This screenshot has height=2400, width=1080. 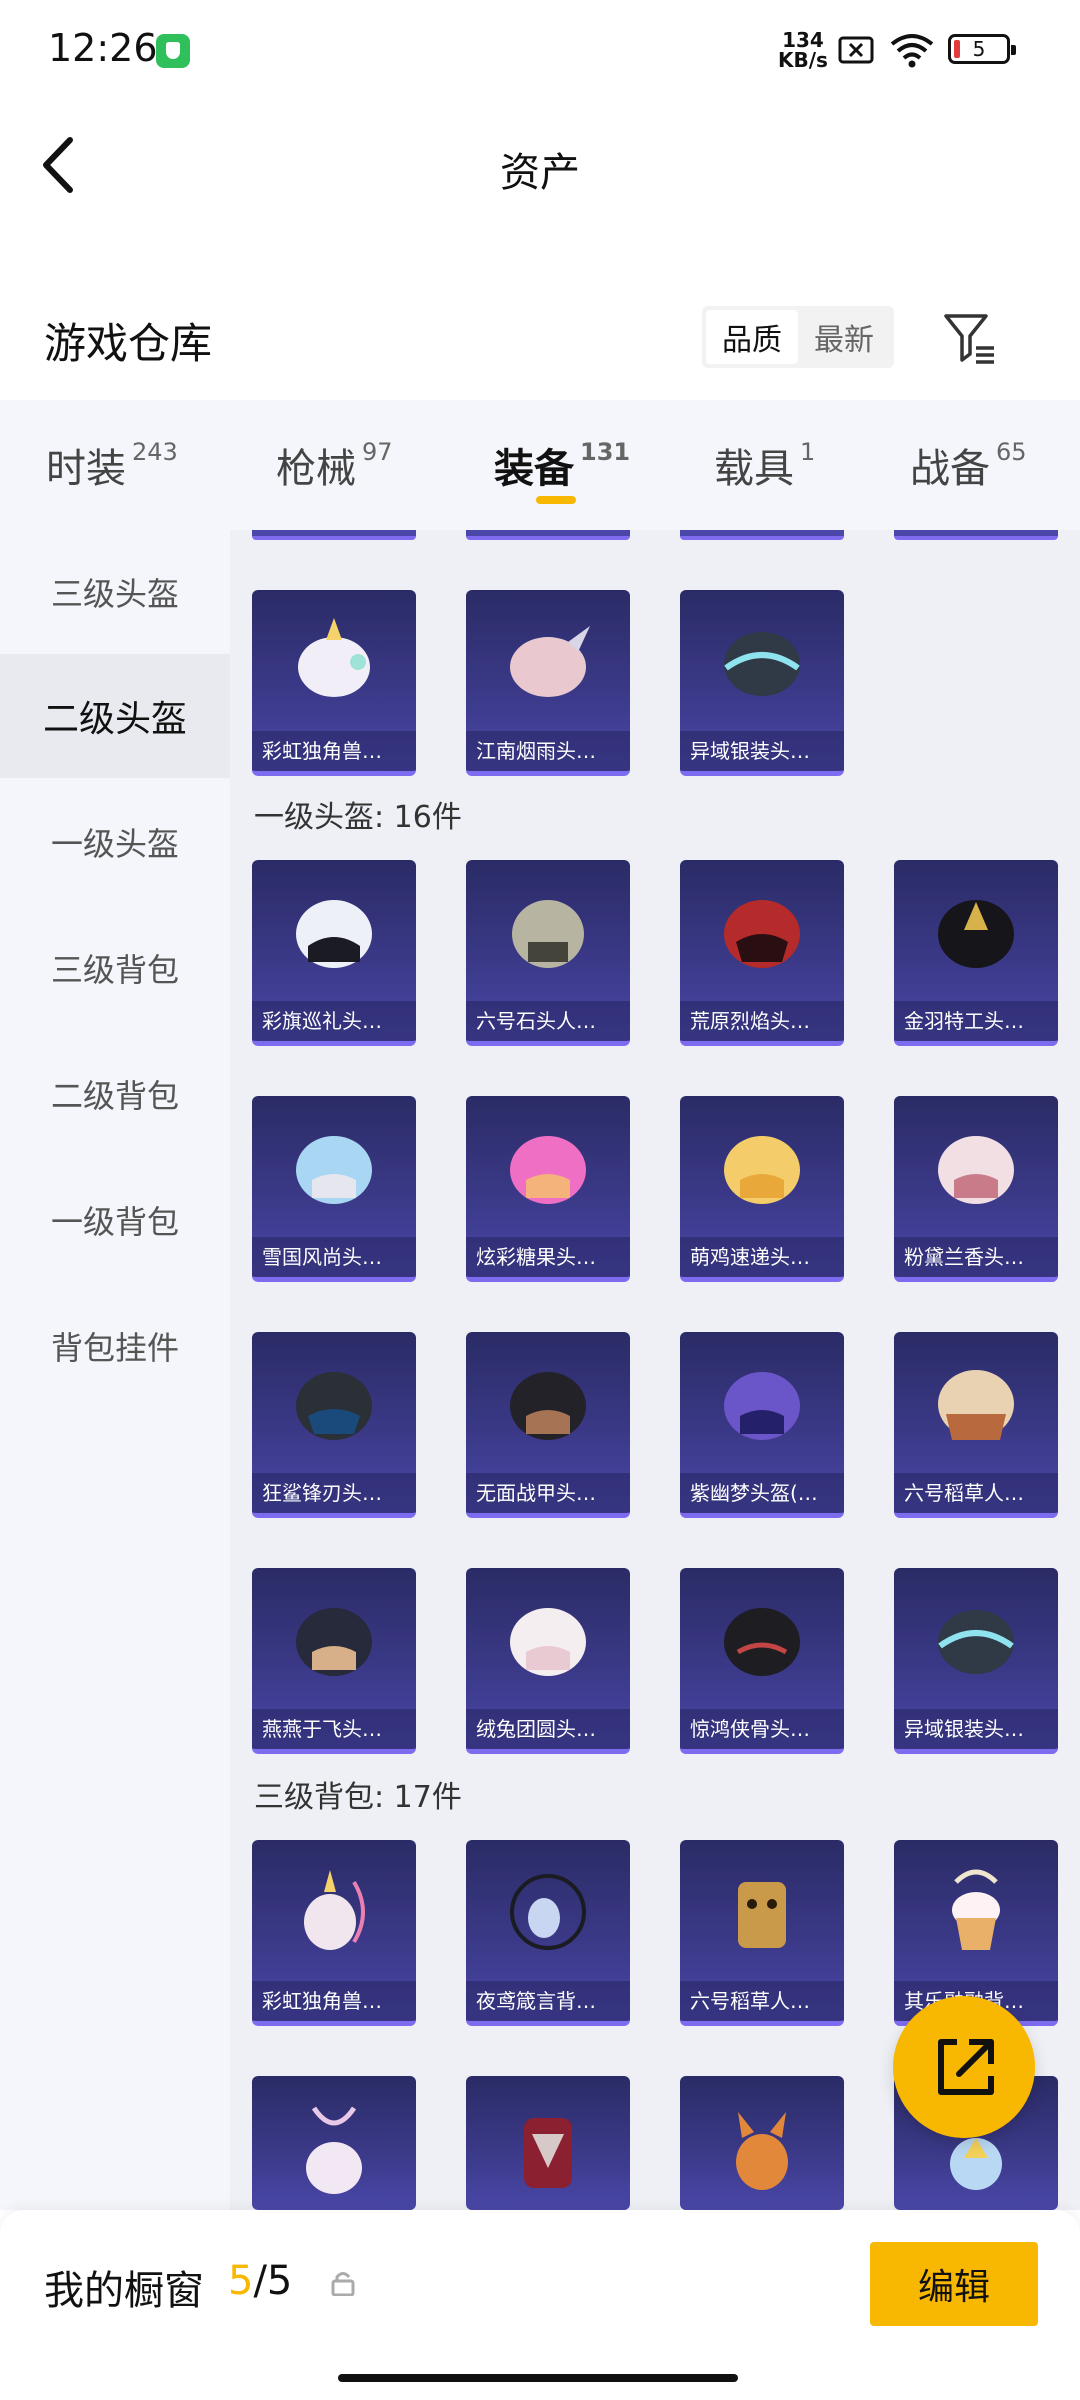 What do you see at coordinates (173, 51) in the screenshot?
I see `security-shield-icon` at bounding box center [173, 51].